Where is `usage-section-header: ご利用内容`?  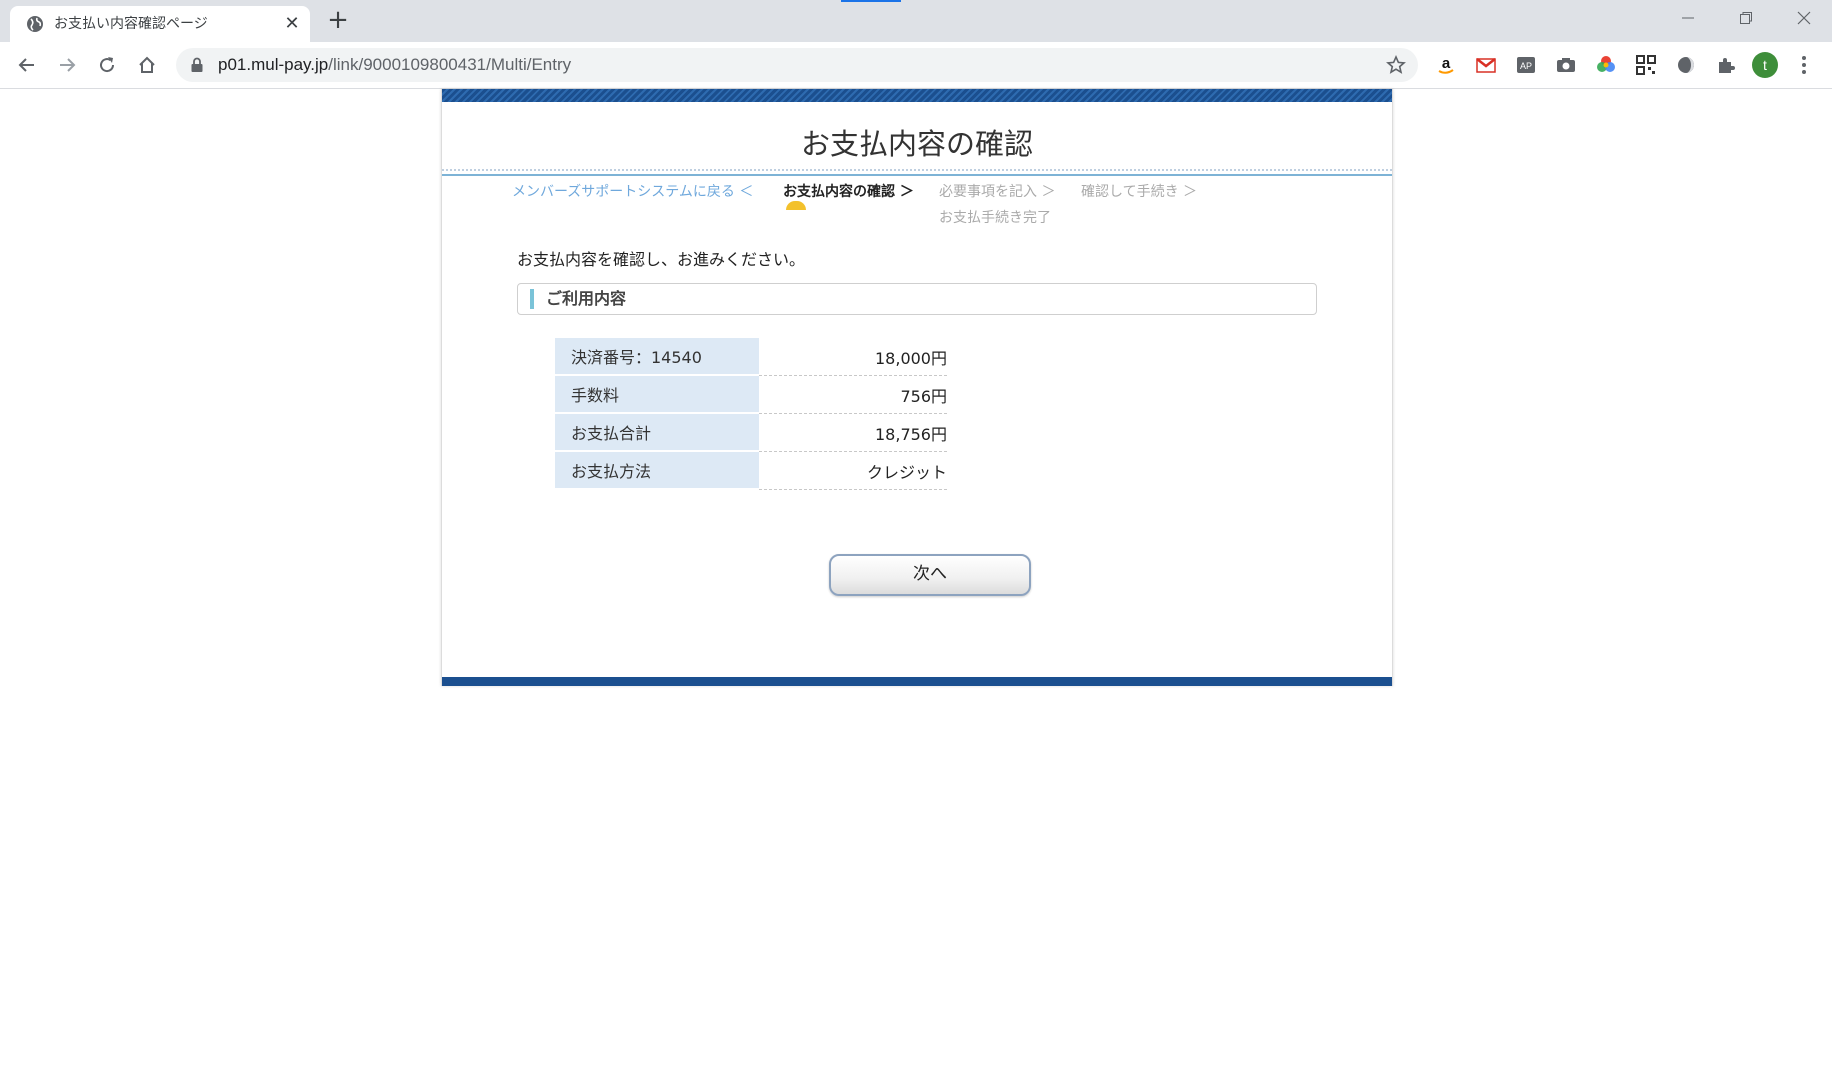
usage-section-header: ご利用内容 is located at coordinates (917, 299).